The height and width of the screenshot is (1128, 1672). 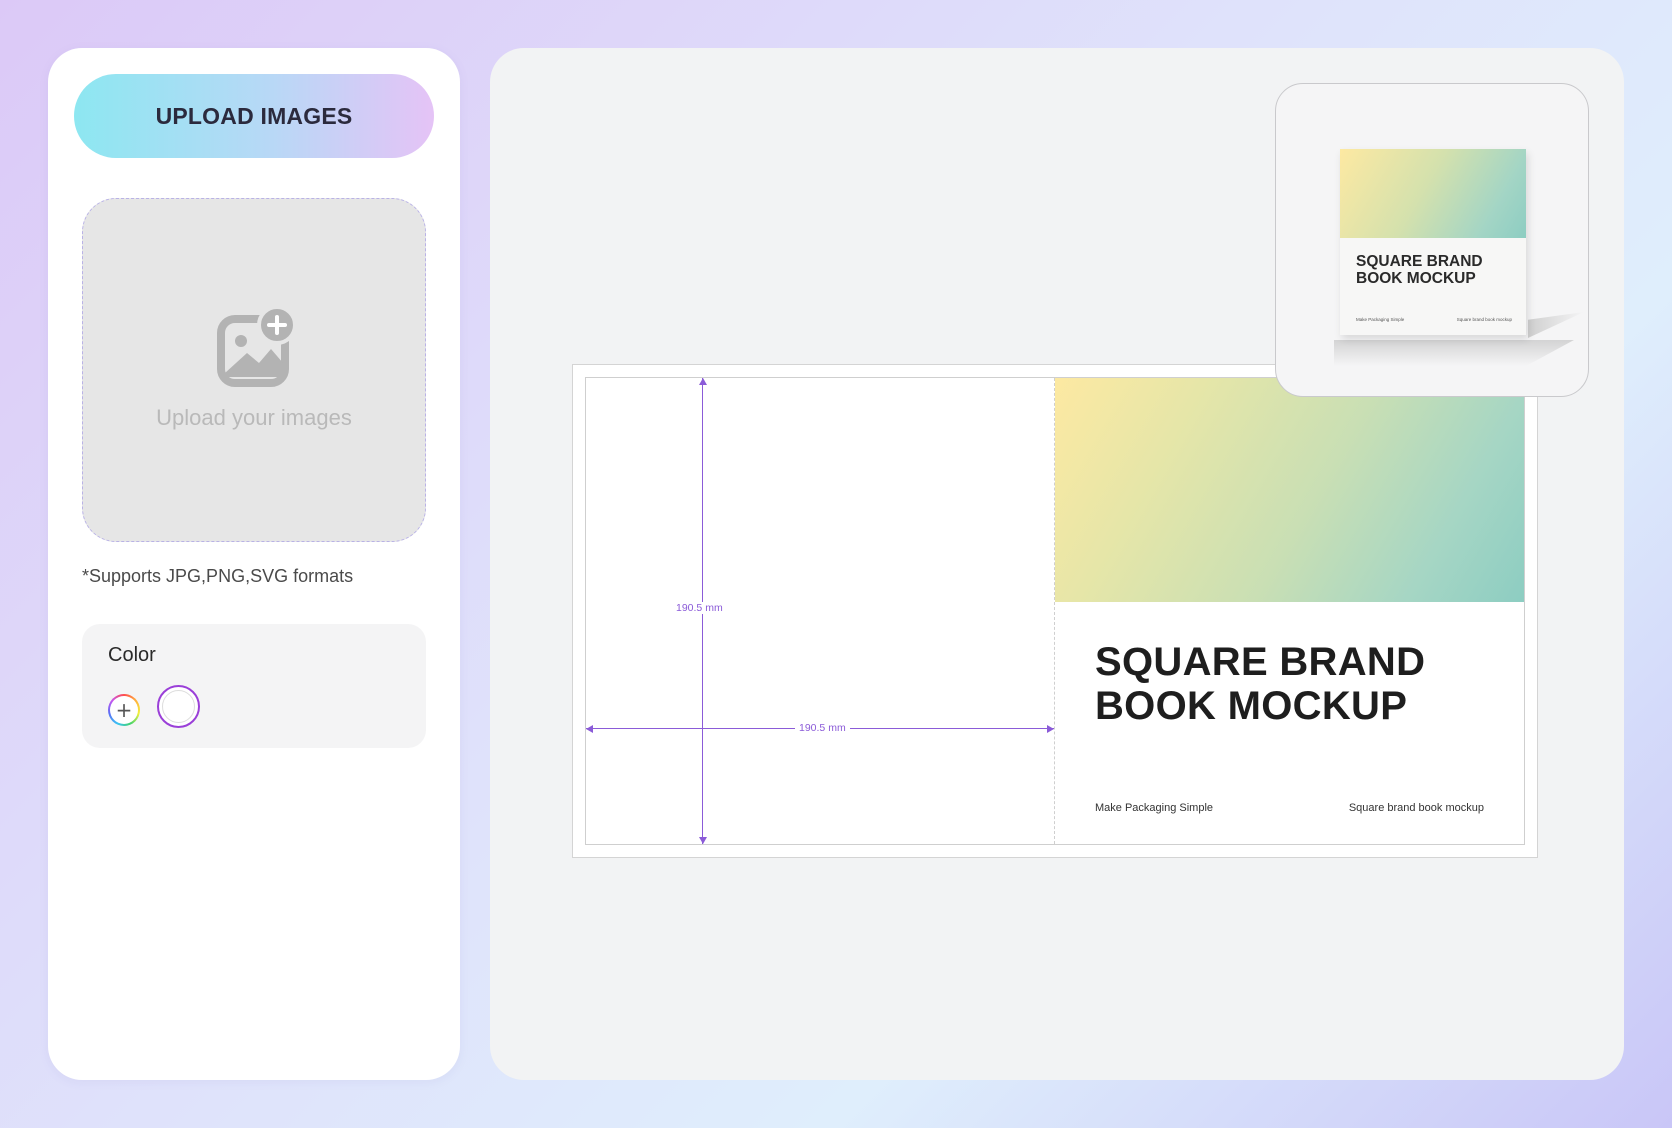 I want to click on color-section-title: Color, so click(x=132, y=655).